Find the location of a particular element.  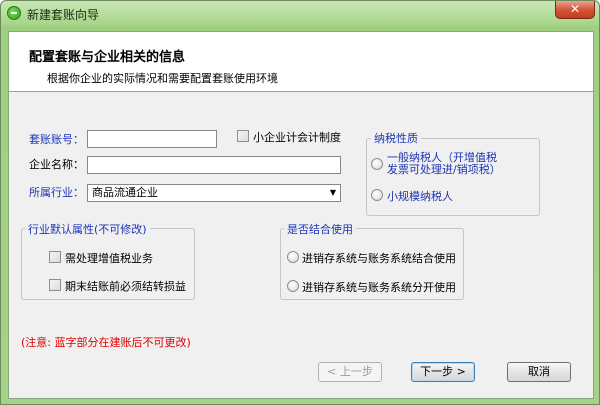

general-taxpayer-radio is located at coordinates (377, 164).